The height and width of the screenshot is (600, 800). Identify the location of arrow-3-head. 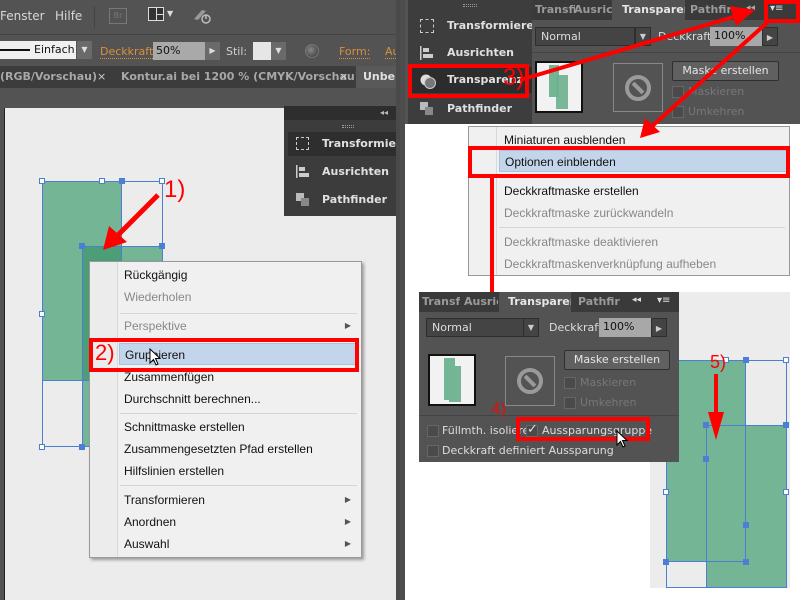
(742, 16).